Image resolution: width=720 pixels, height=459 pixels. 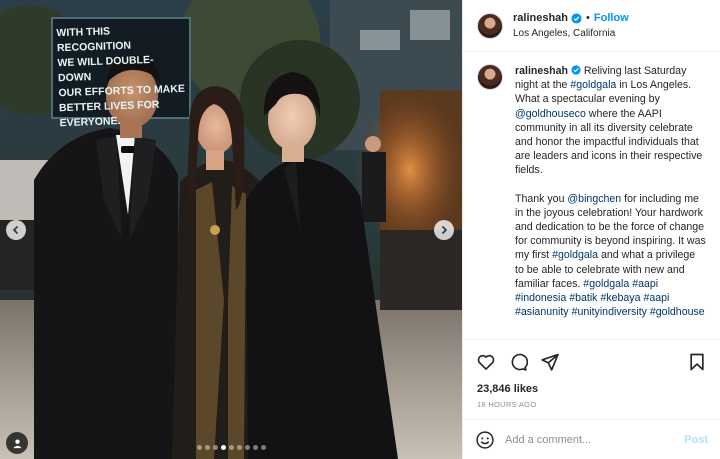 I want to click on hashtag-link: #asianunity, so click(x=542, y=312).